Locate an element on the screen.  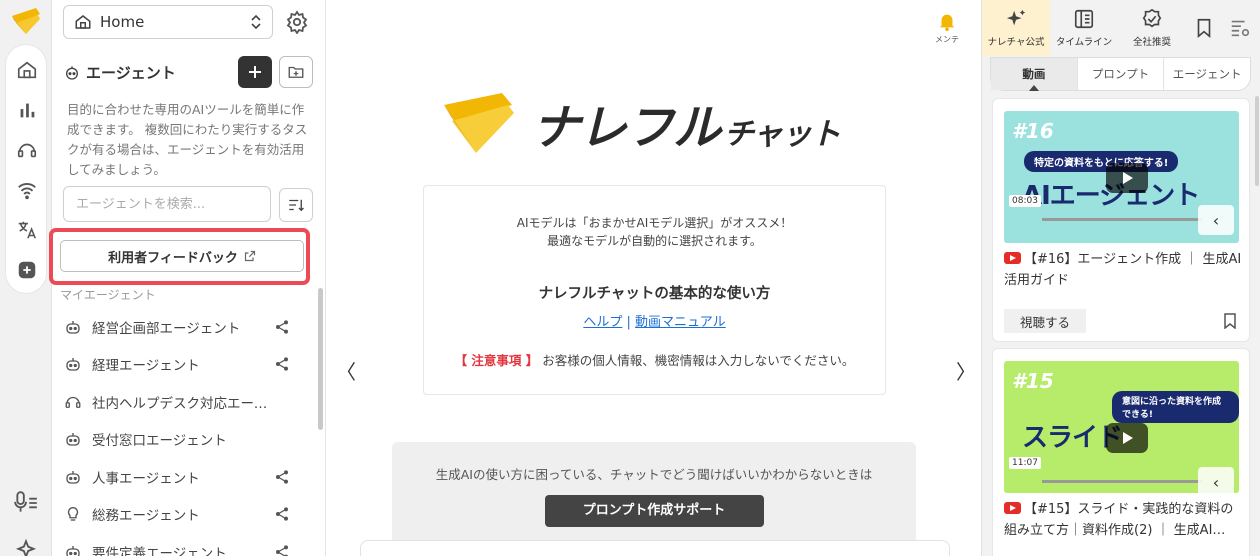
gear-icon is located at coordinates (297, 22).